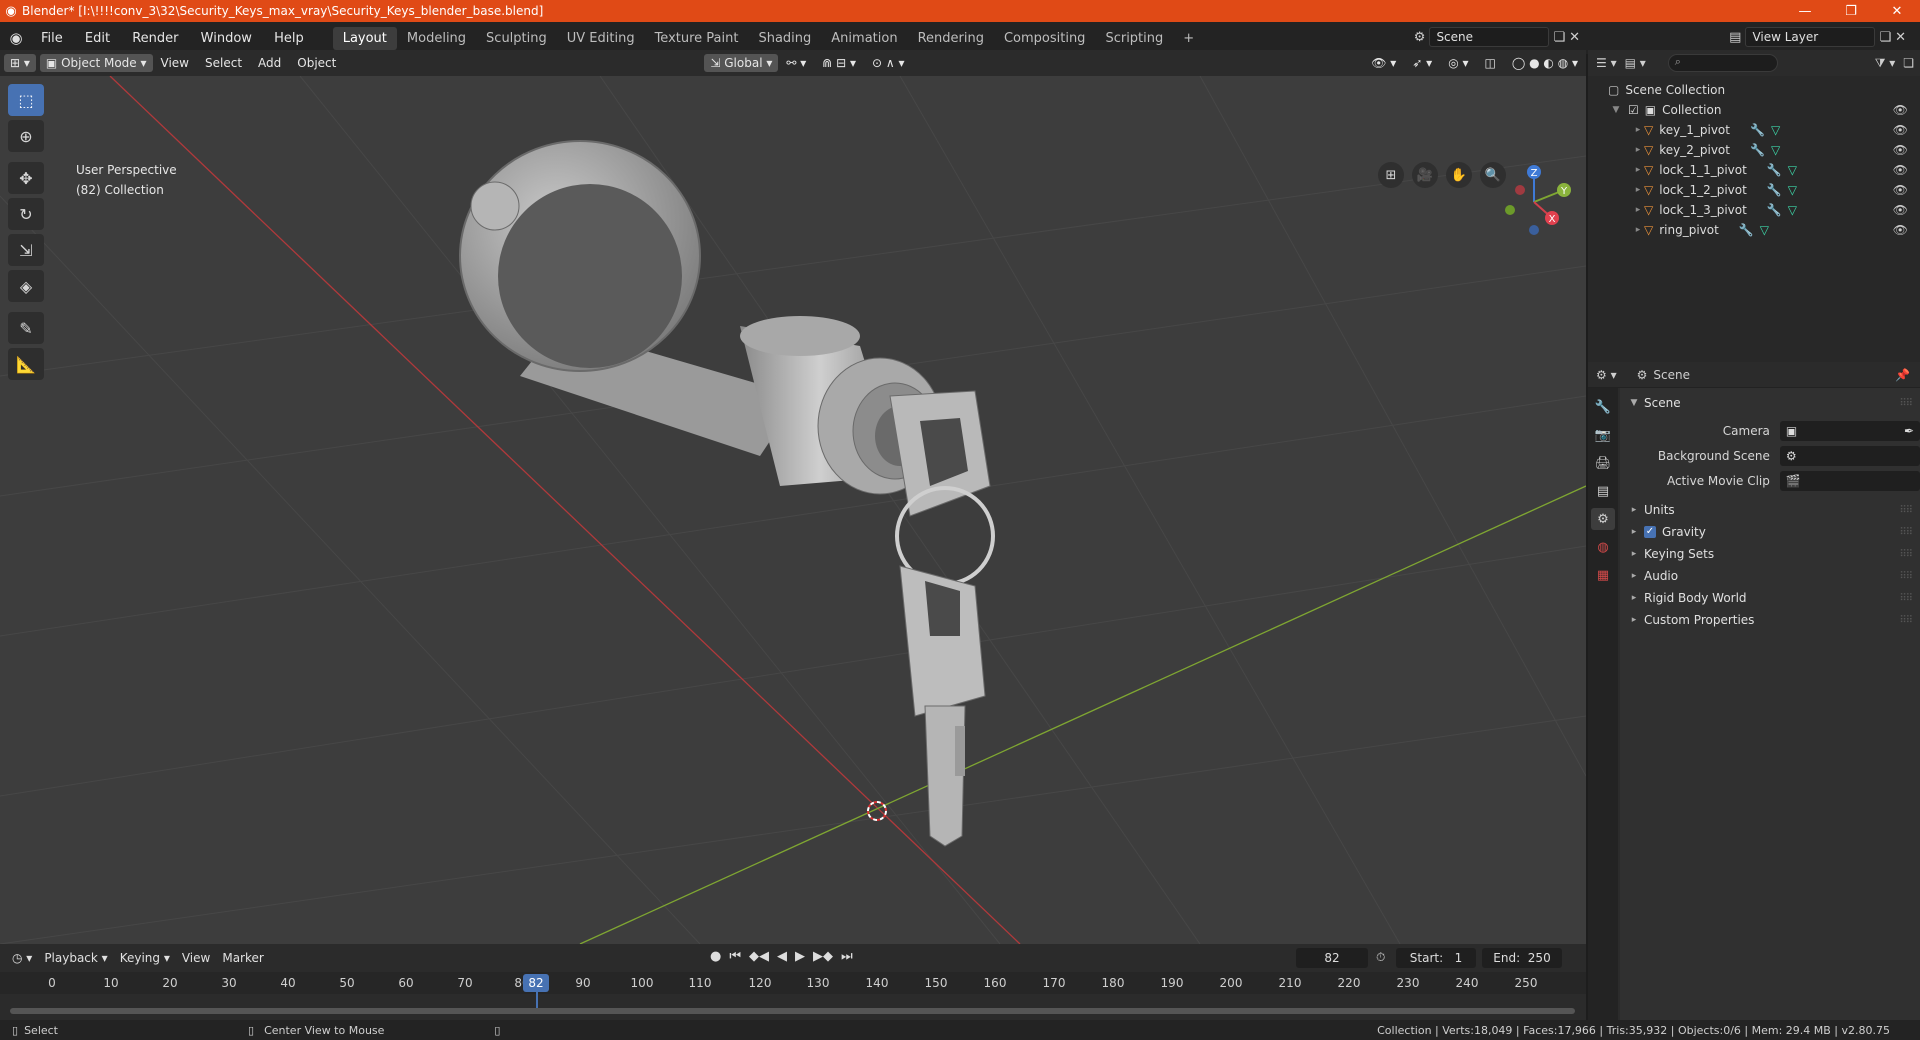  I want to click on timeline-menu-view: View, so click(196, 958).